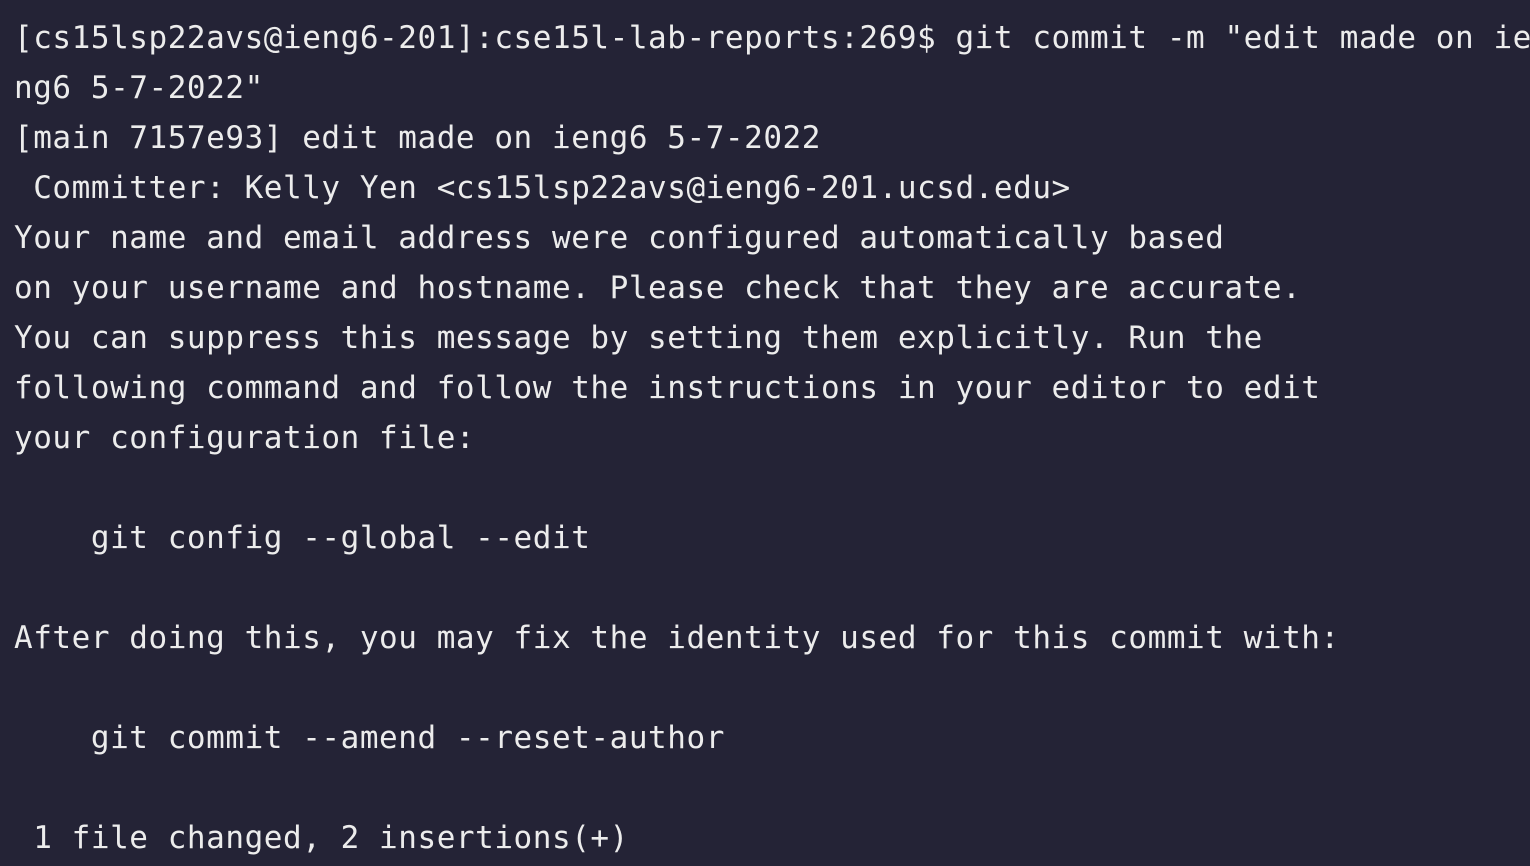 The width and height of the screenshot is (1530, 866). Describe the element at coordinates (369, 738) in the screenshot. I see `git-amend-command-line: git commit --amend --reset-author` at that location.